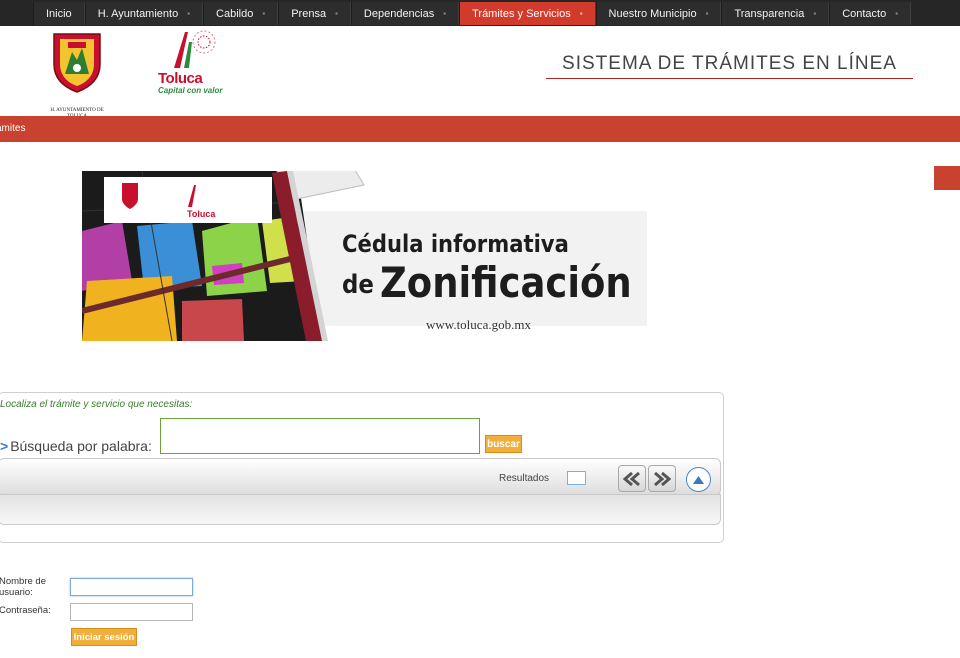  Describe the element at coordinates (309, 13) in the screenshot. I see `nav-item-label: Prensa` at that location.